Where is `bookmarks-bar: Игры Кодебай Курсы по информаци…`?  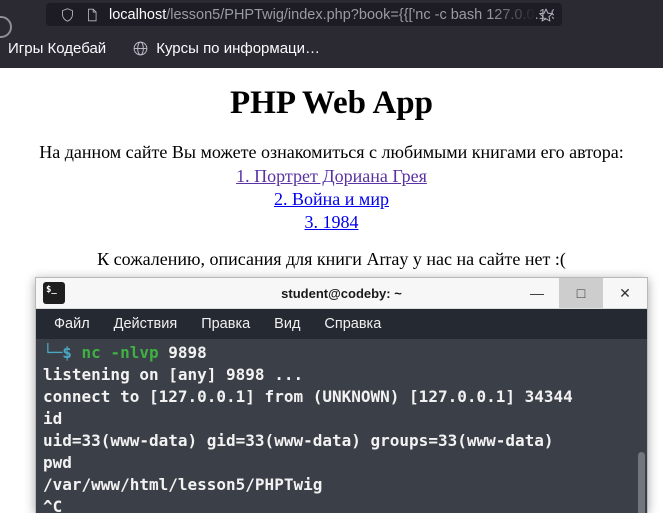
bookmarks-bar: Игры Кодебай Курсы по информаци… is located at coordinates (331, 48).